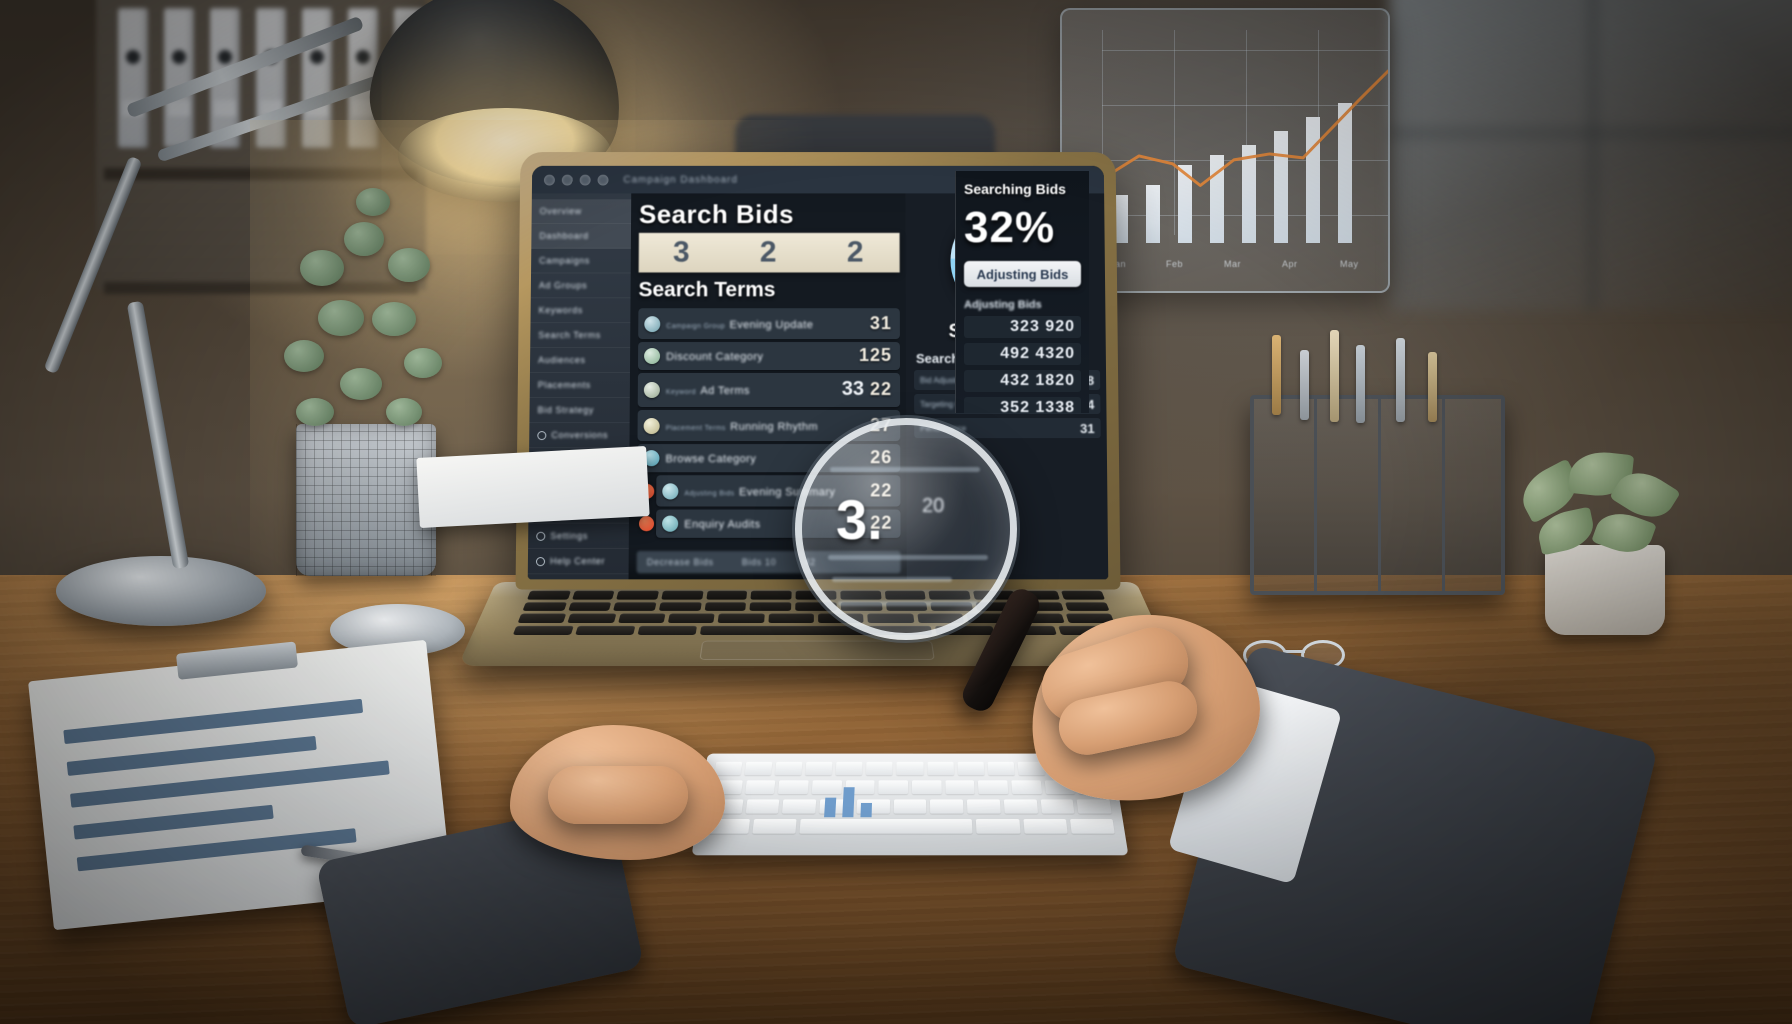  What do you see at coordinates (564, 384) in the screenshot?
I see `sidebar-item-label: Placements` at bounding box center [564, 384].